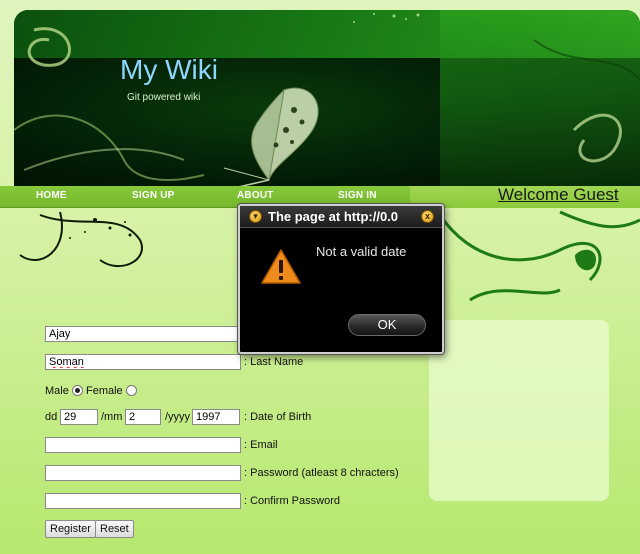  What do you see at coordinates (79, 417) in the screenshot?
I see `dob-day-input` at bounding box center [79, 417].